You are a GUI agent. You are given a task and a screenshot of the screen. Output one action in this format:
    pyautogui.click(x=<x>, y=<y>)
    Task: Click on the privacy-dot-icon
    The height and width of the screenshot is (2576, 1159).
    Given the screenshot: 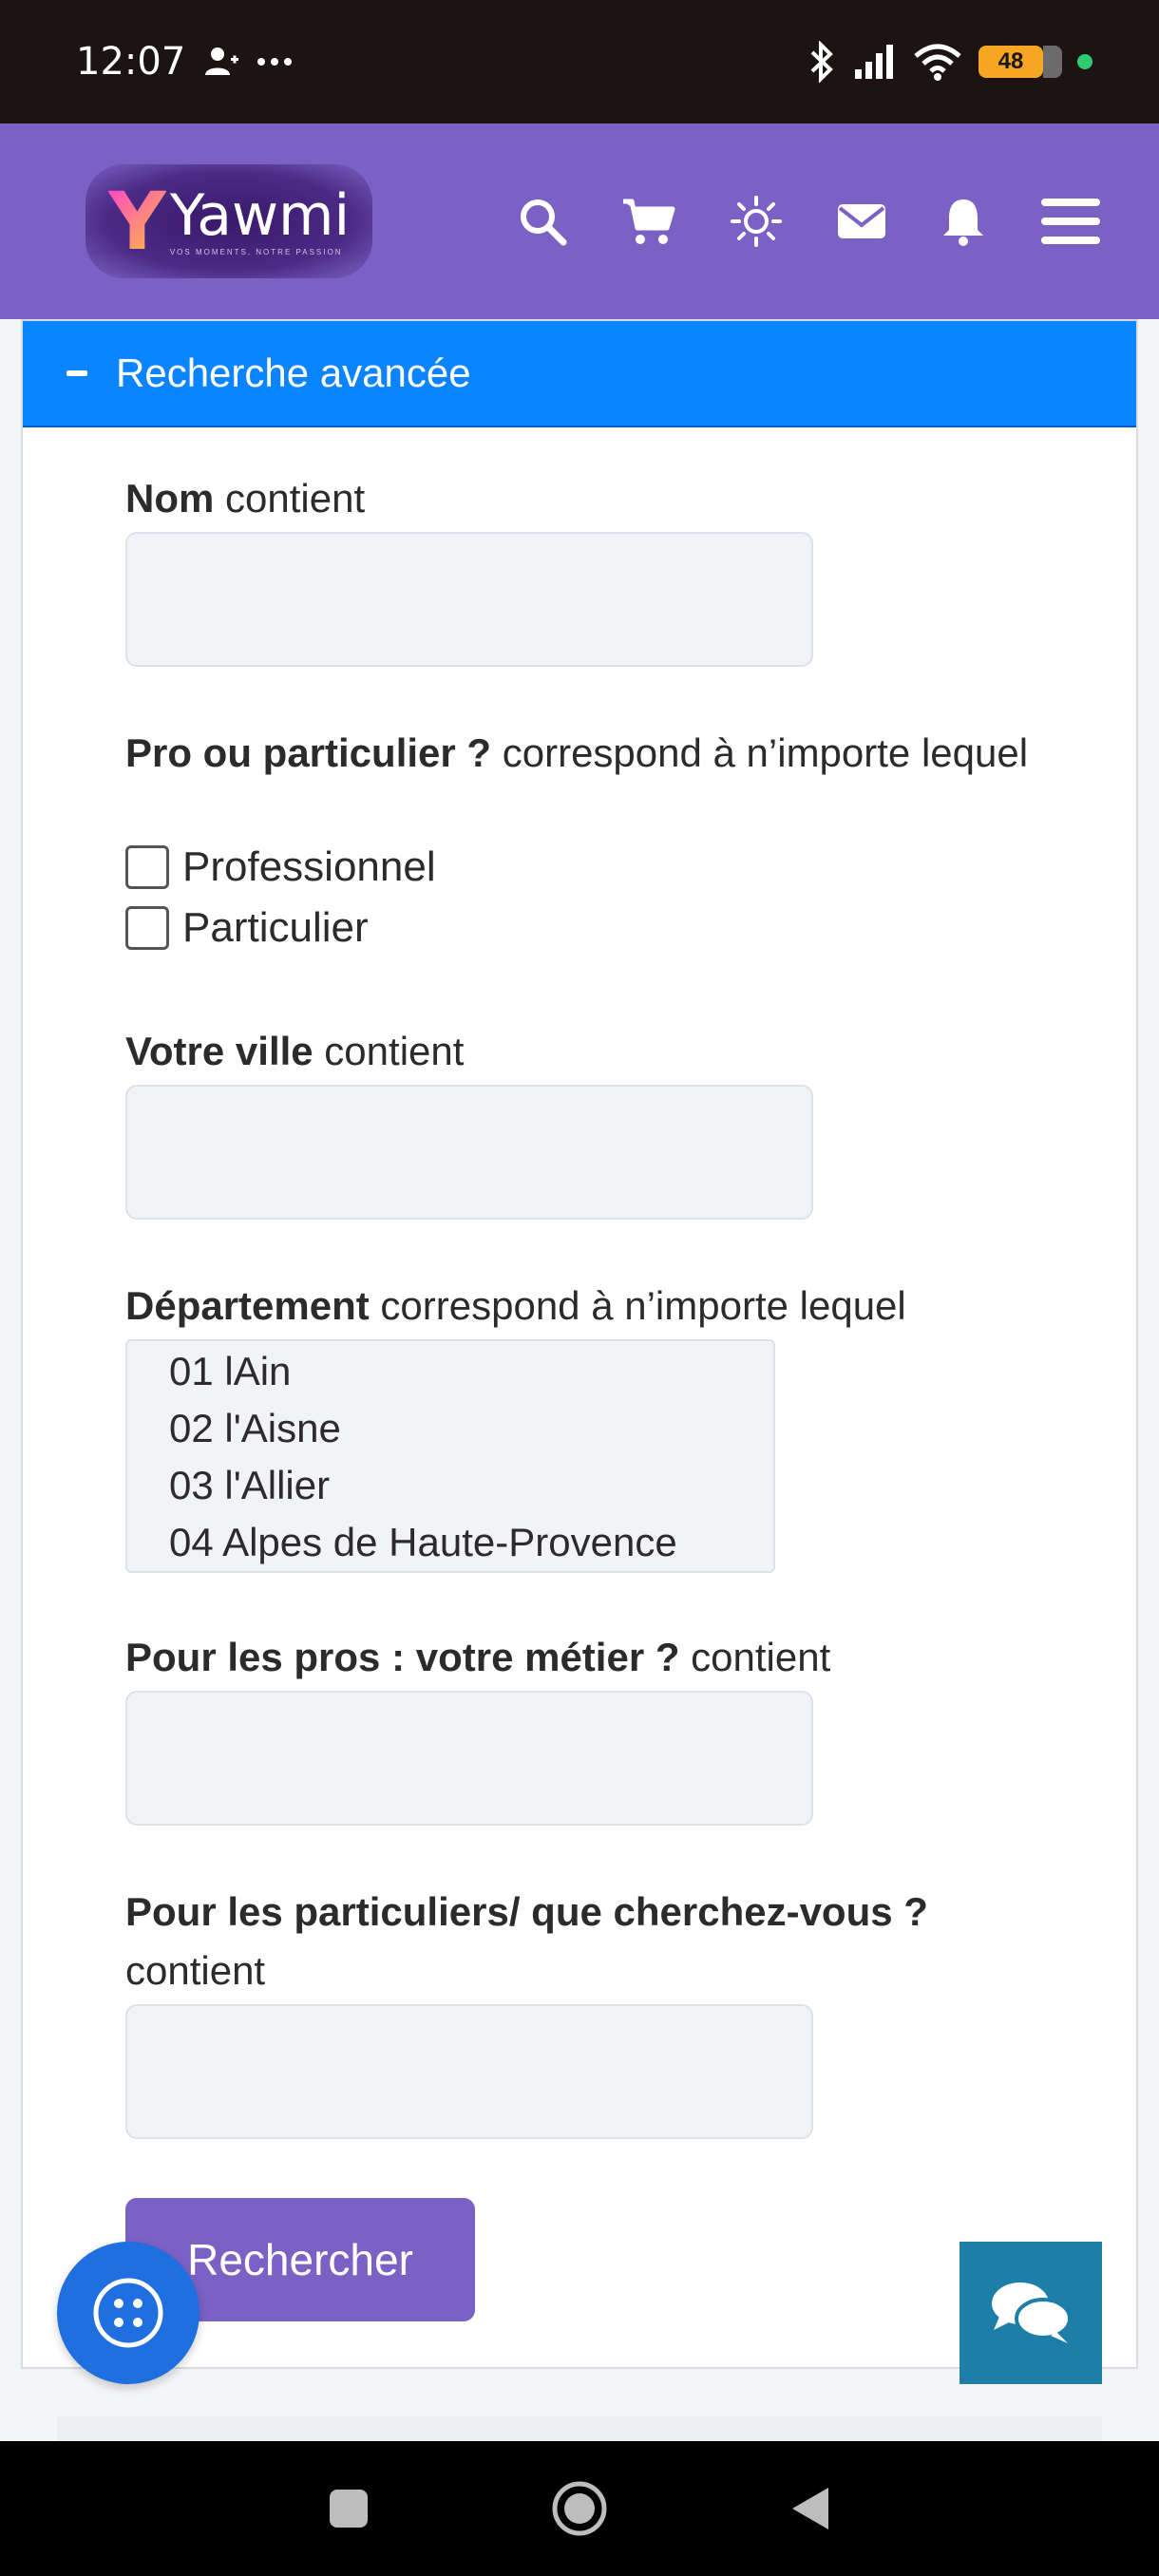 What is the action you would take?
    pyautogui.click(x=1084, y=61)
    